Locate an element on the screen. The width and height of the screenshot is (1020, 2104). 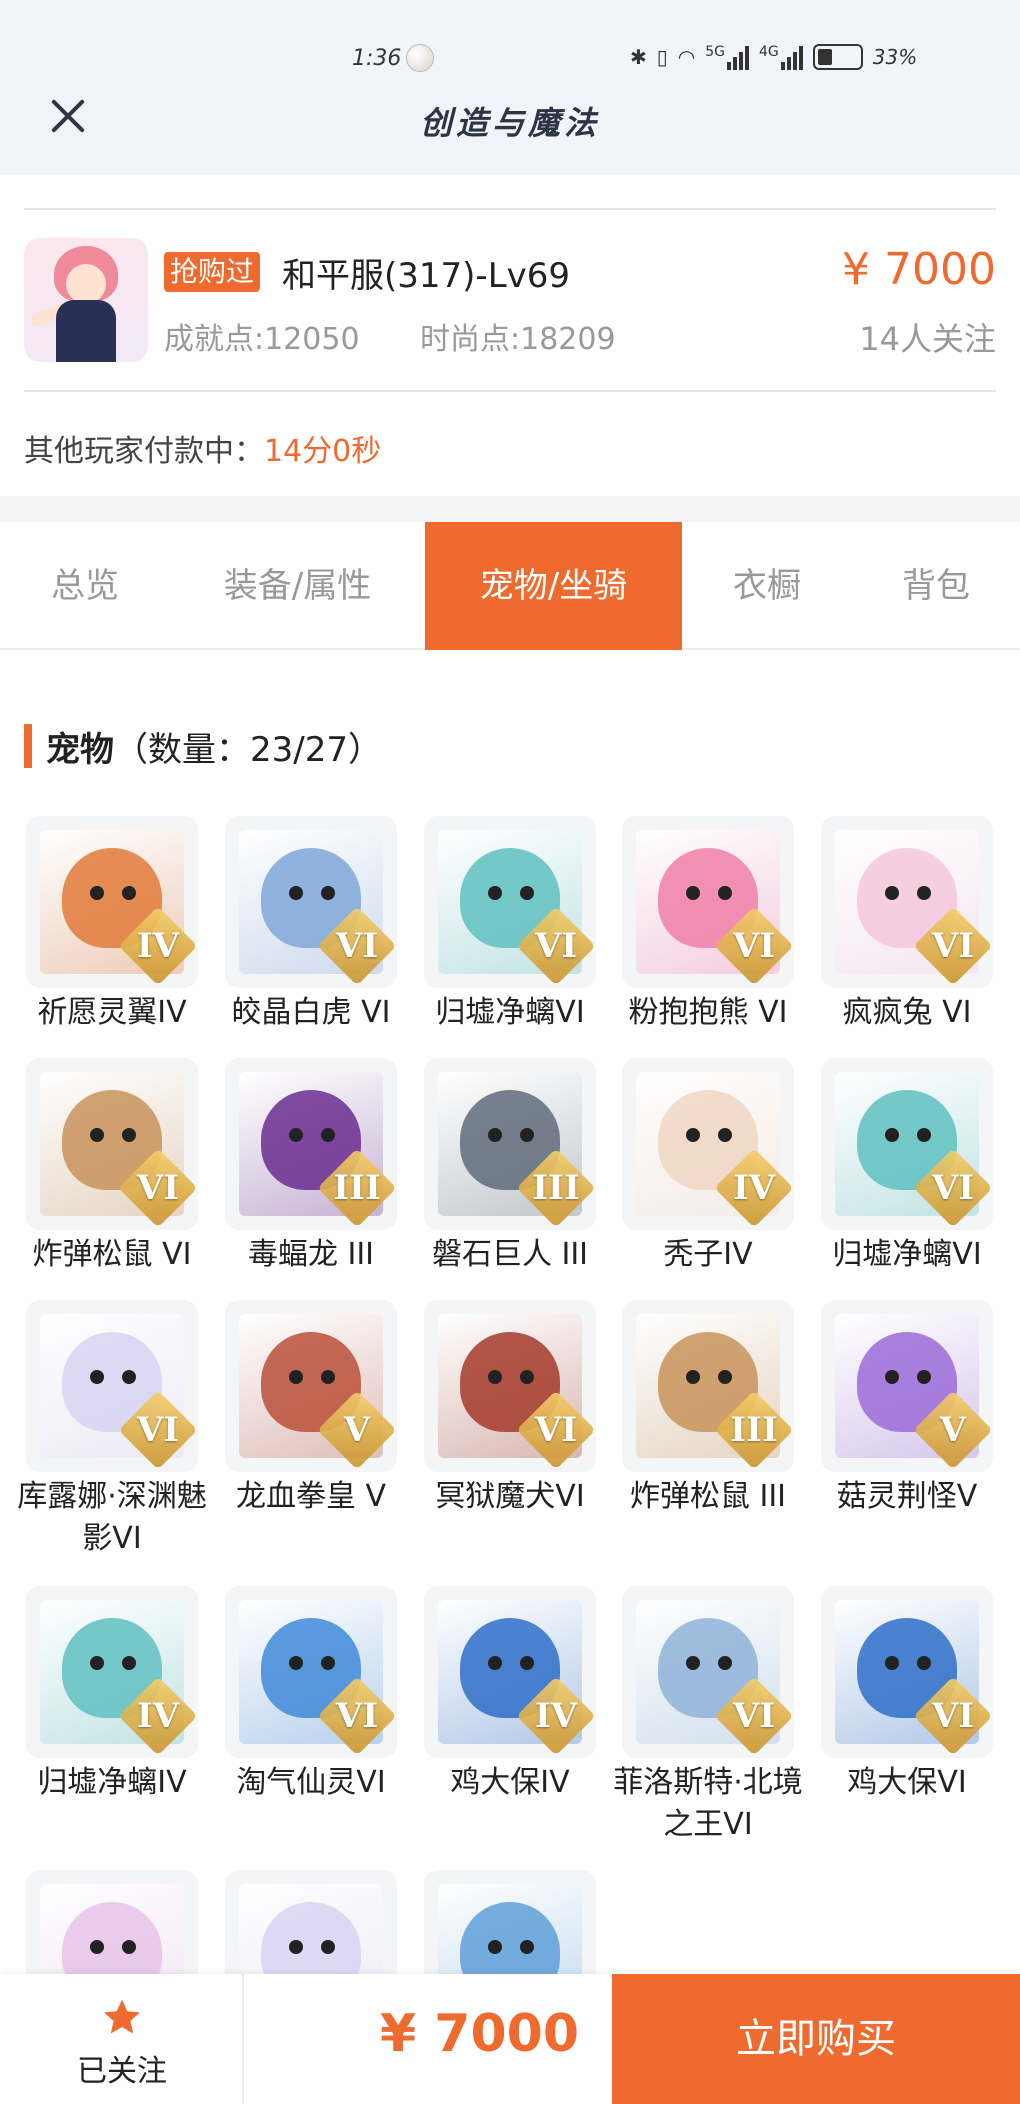
pet-card: IV 鸡大保IV is located at coordinates (510, 1695).